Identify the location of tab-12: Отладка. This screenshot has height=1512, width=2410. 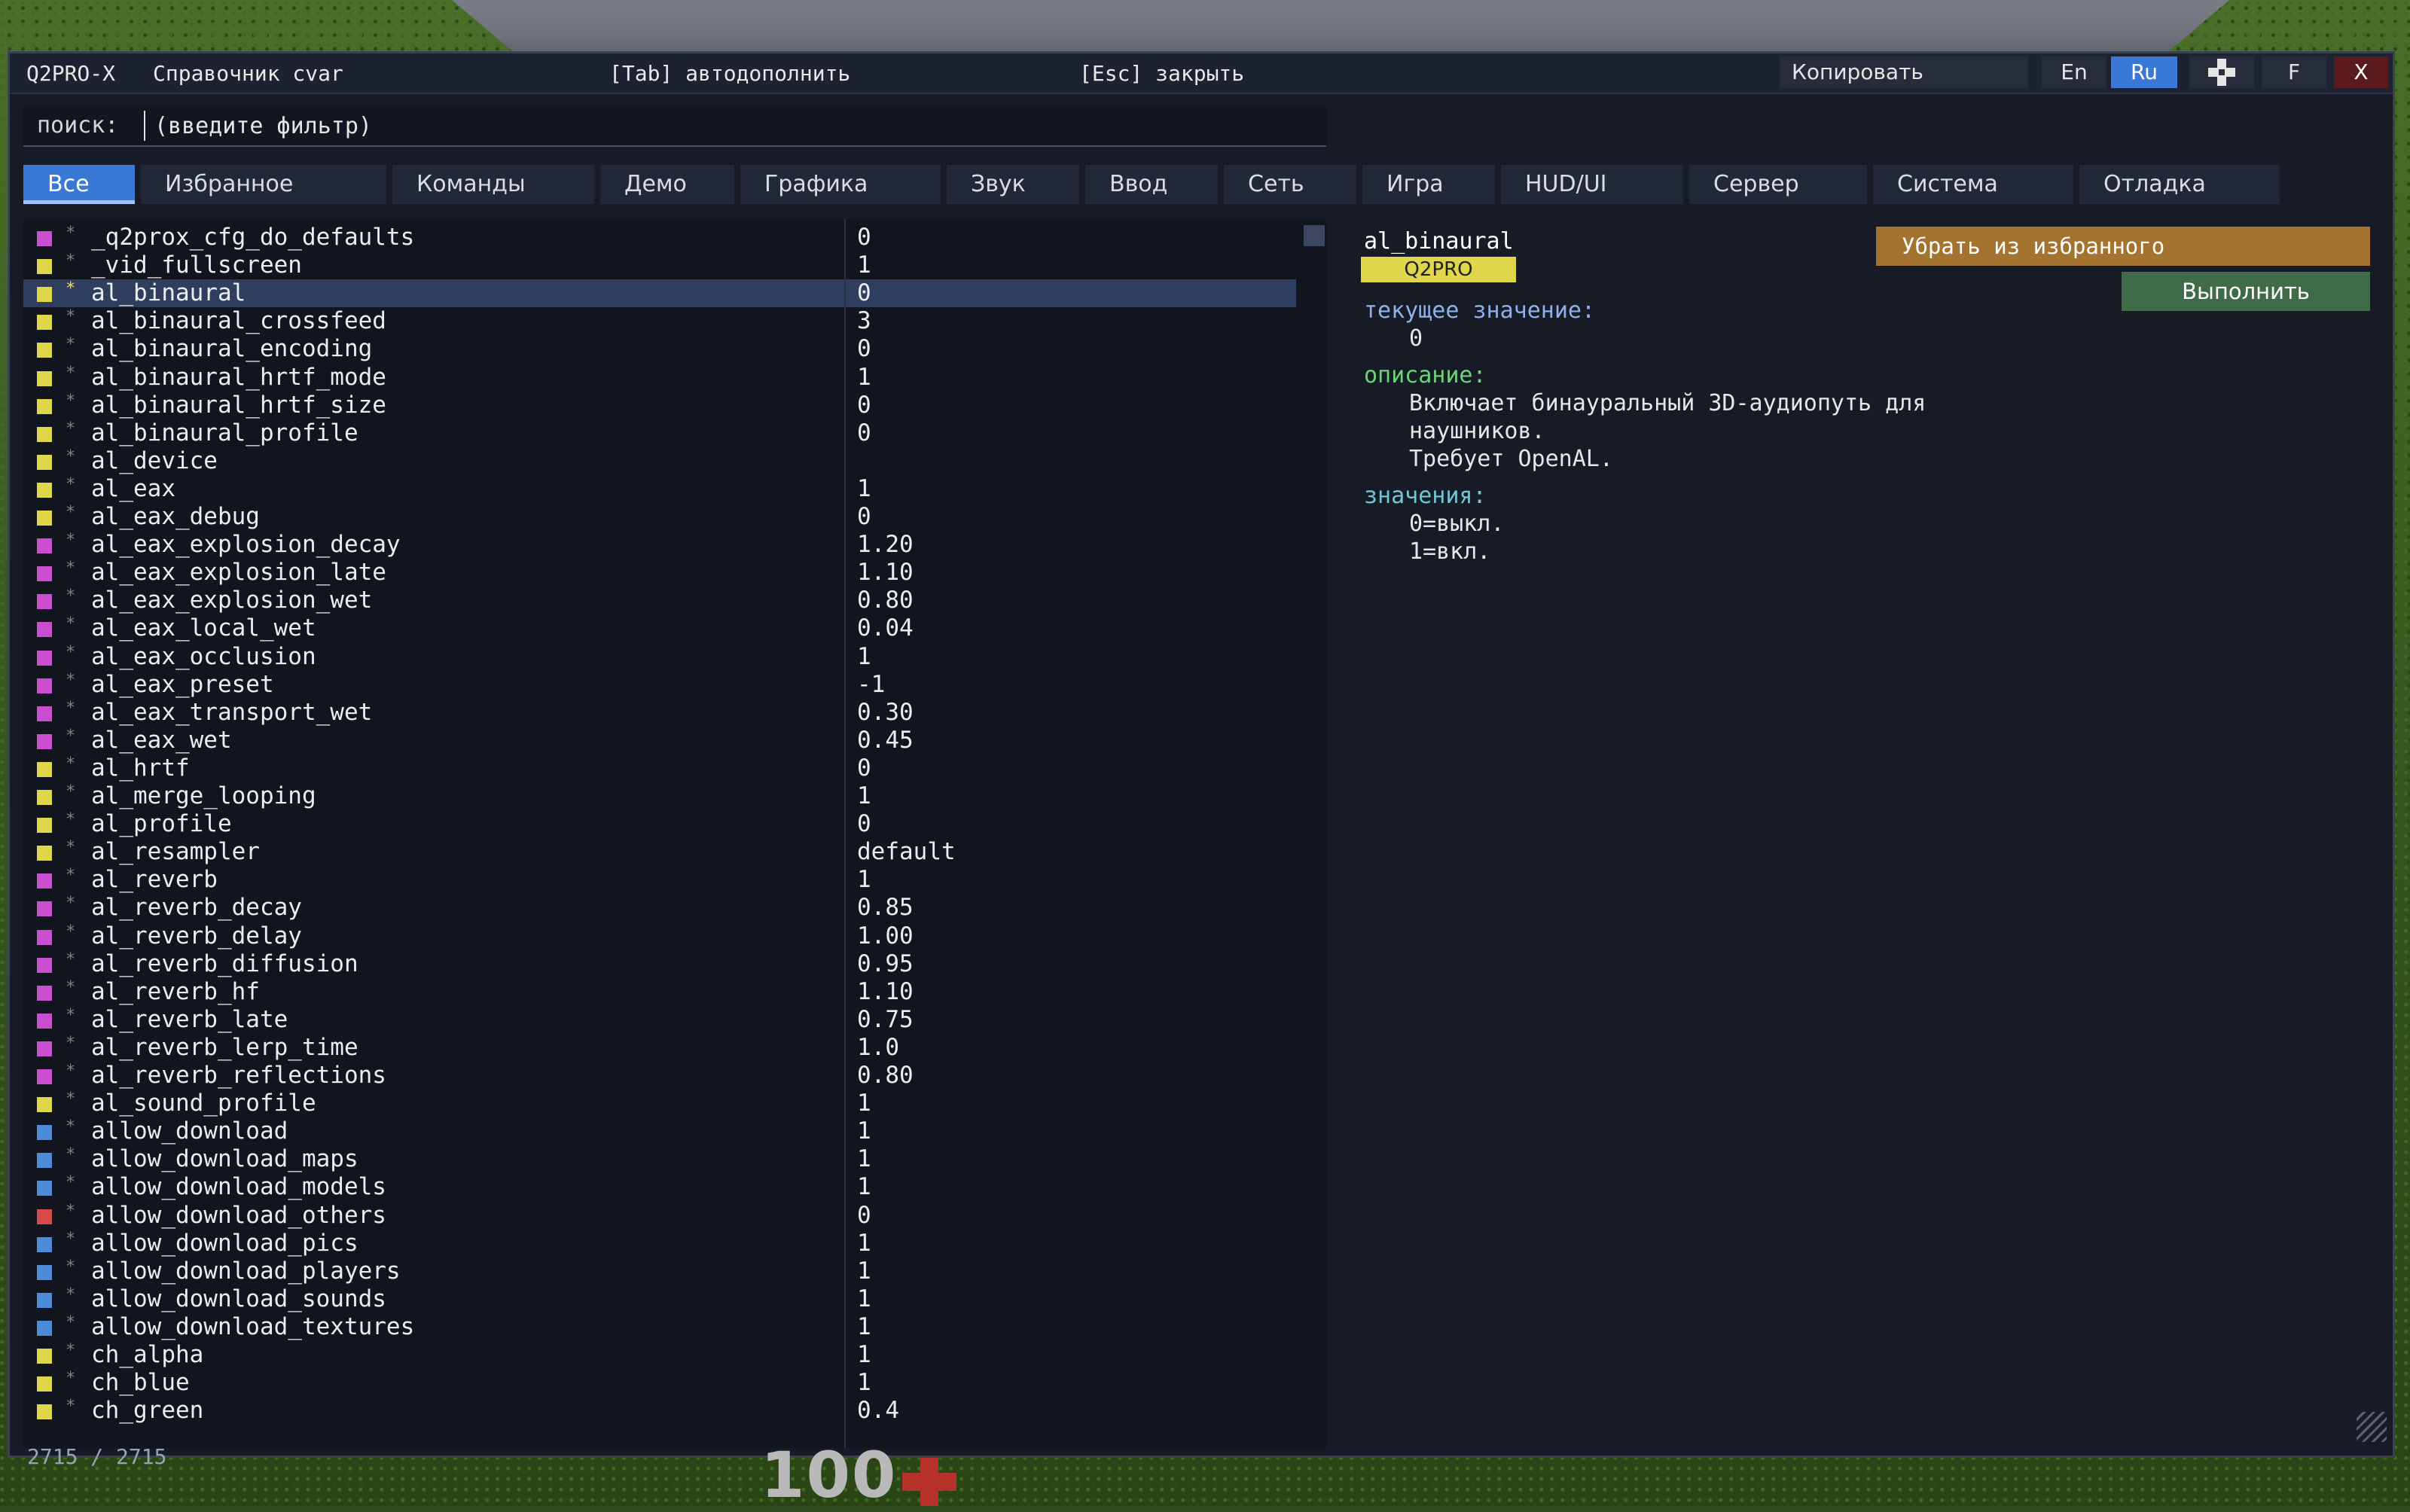
(2179, 185).